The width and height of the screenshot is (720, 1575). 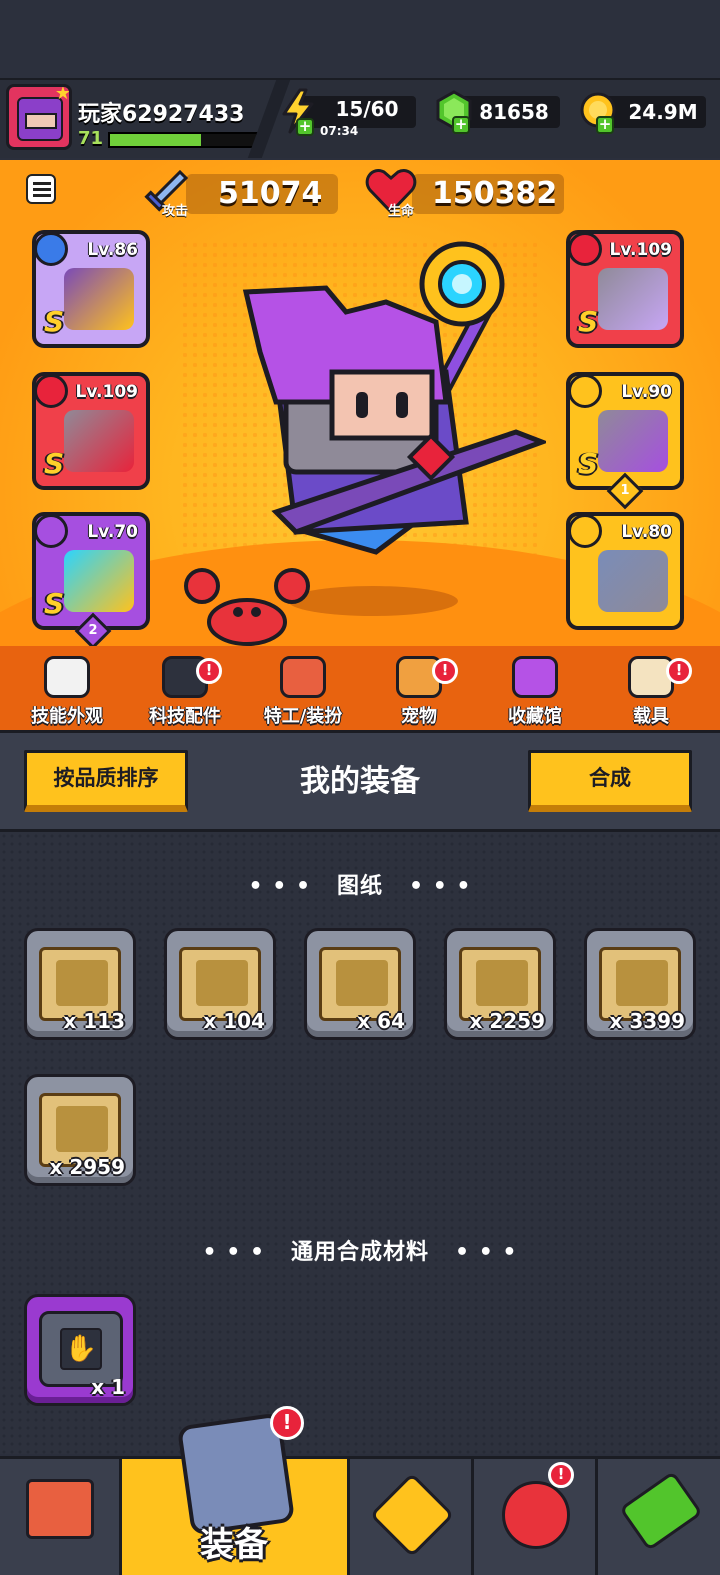 I want to click on energy-value: 15/60, so click(x=367, y=109).